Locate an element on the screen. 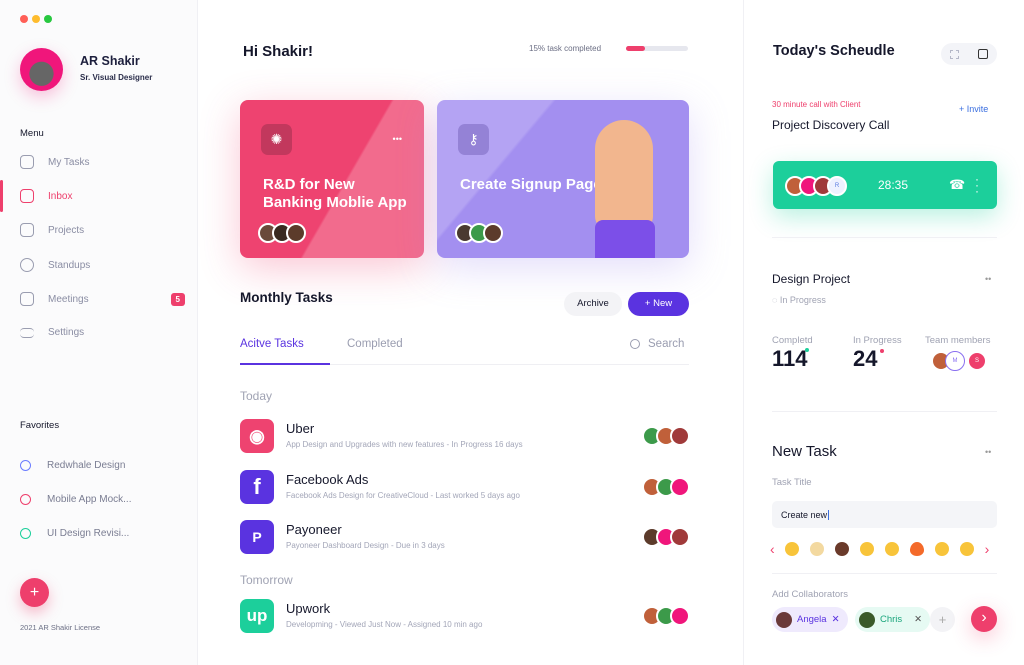 The image size is (1024, 665). task-title-input: Create new is located at coordinates (884, 514).